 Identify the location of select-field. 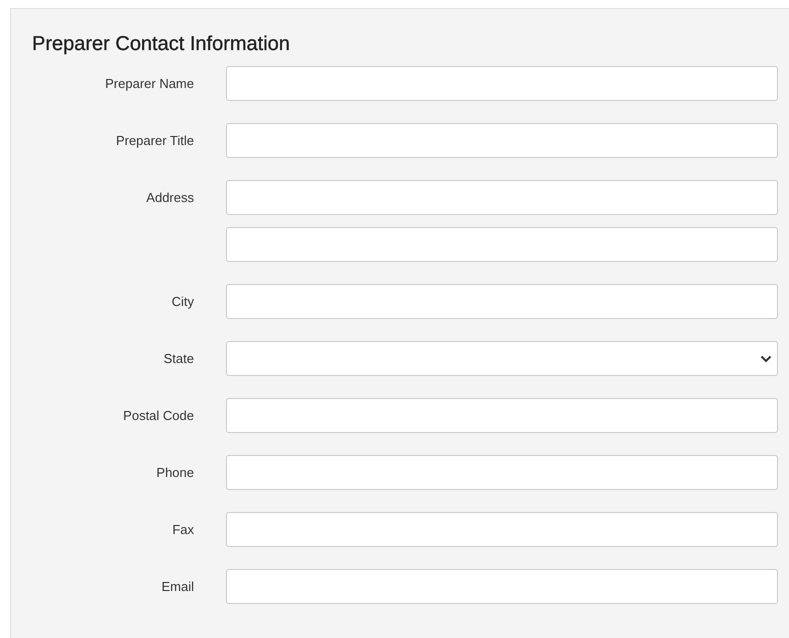
(502, 358).